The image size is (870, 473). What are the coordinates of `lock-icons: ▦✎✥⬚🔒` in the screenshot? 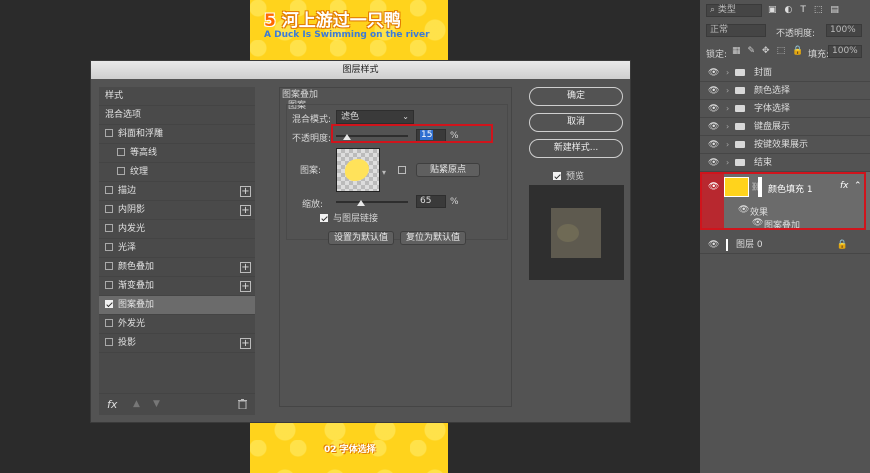 It's located at (771, 51).